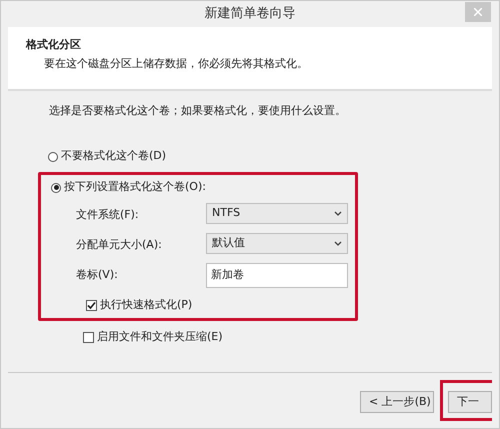 The height and width of the screenshot is (429, 500). I want to click on header-title: 格式化分区, so click(54, 45).